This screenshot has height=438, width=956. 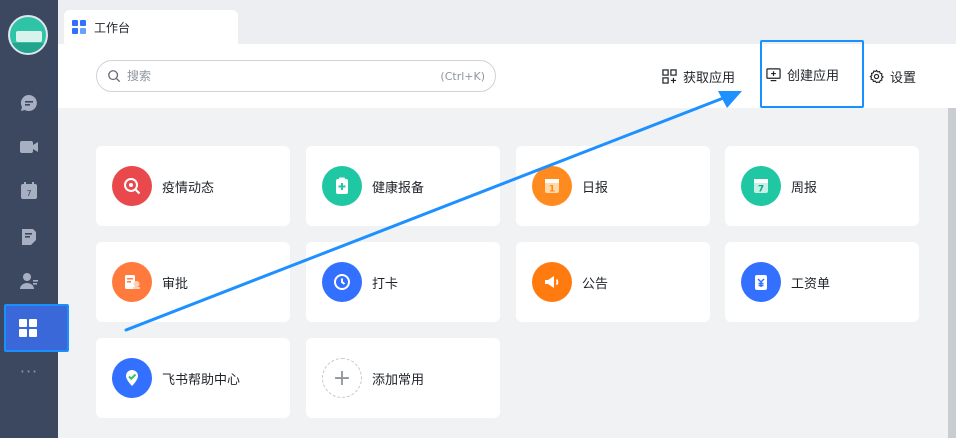 What do you see at coordinates (188, 188) in the screenshot?
I see `app-label: 疫情动态` at bounding box center [188, 188].